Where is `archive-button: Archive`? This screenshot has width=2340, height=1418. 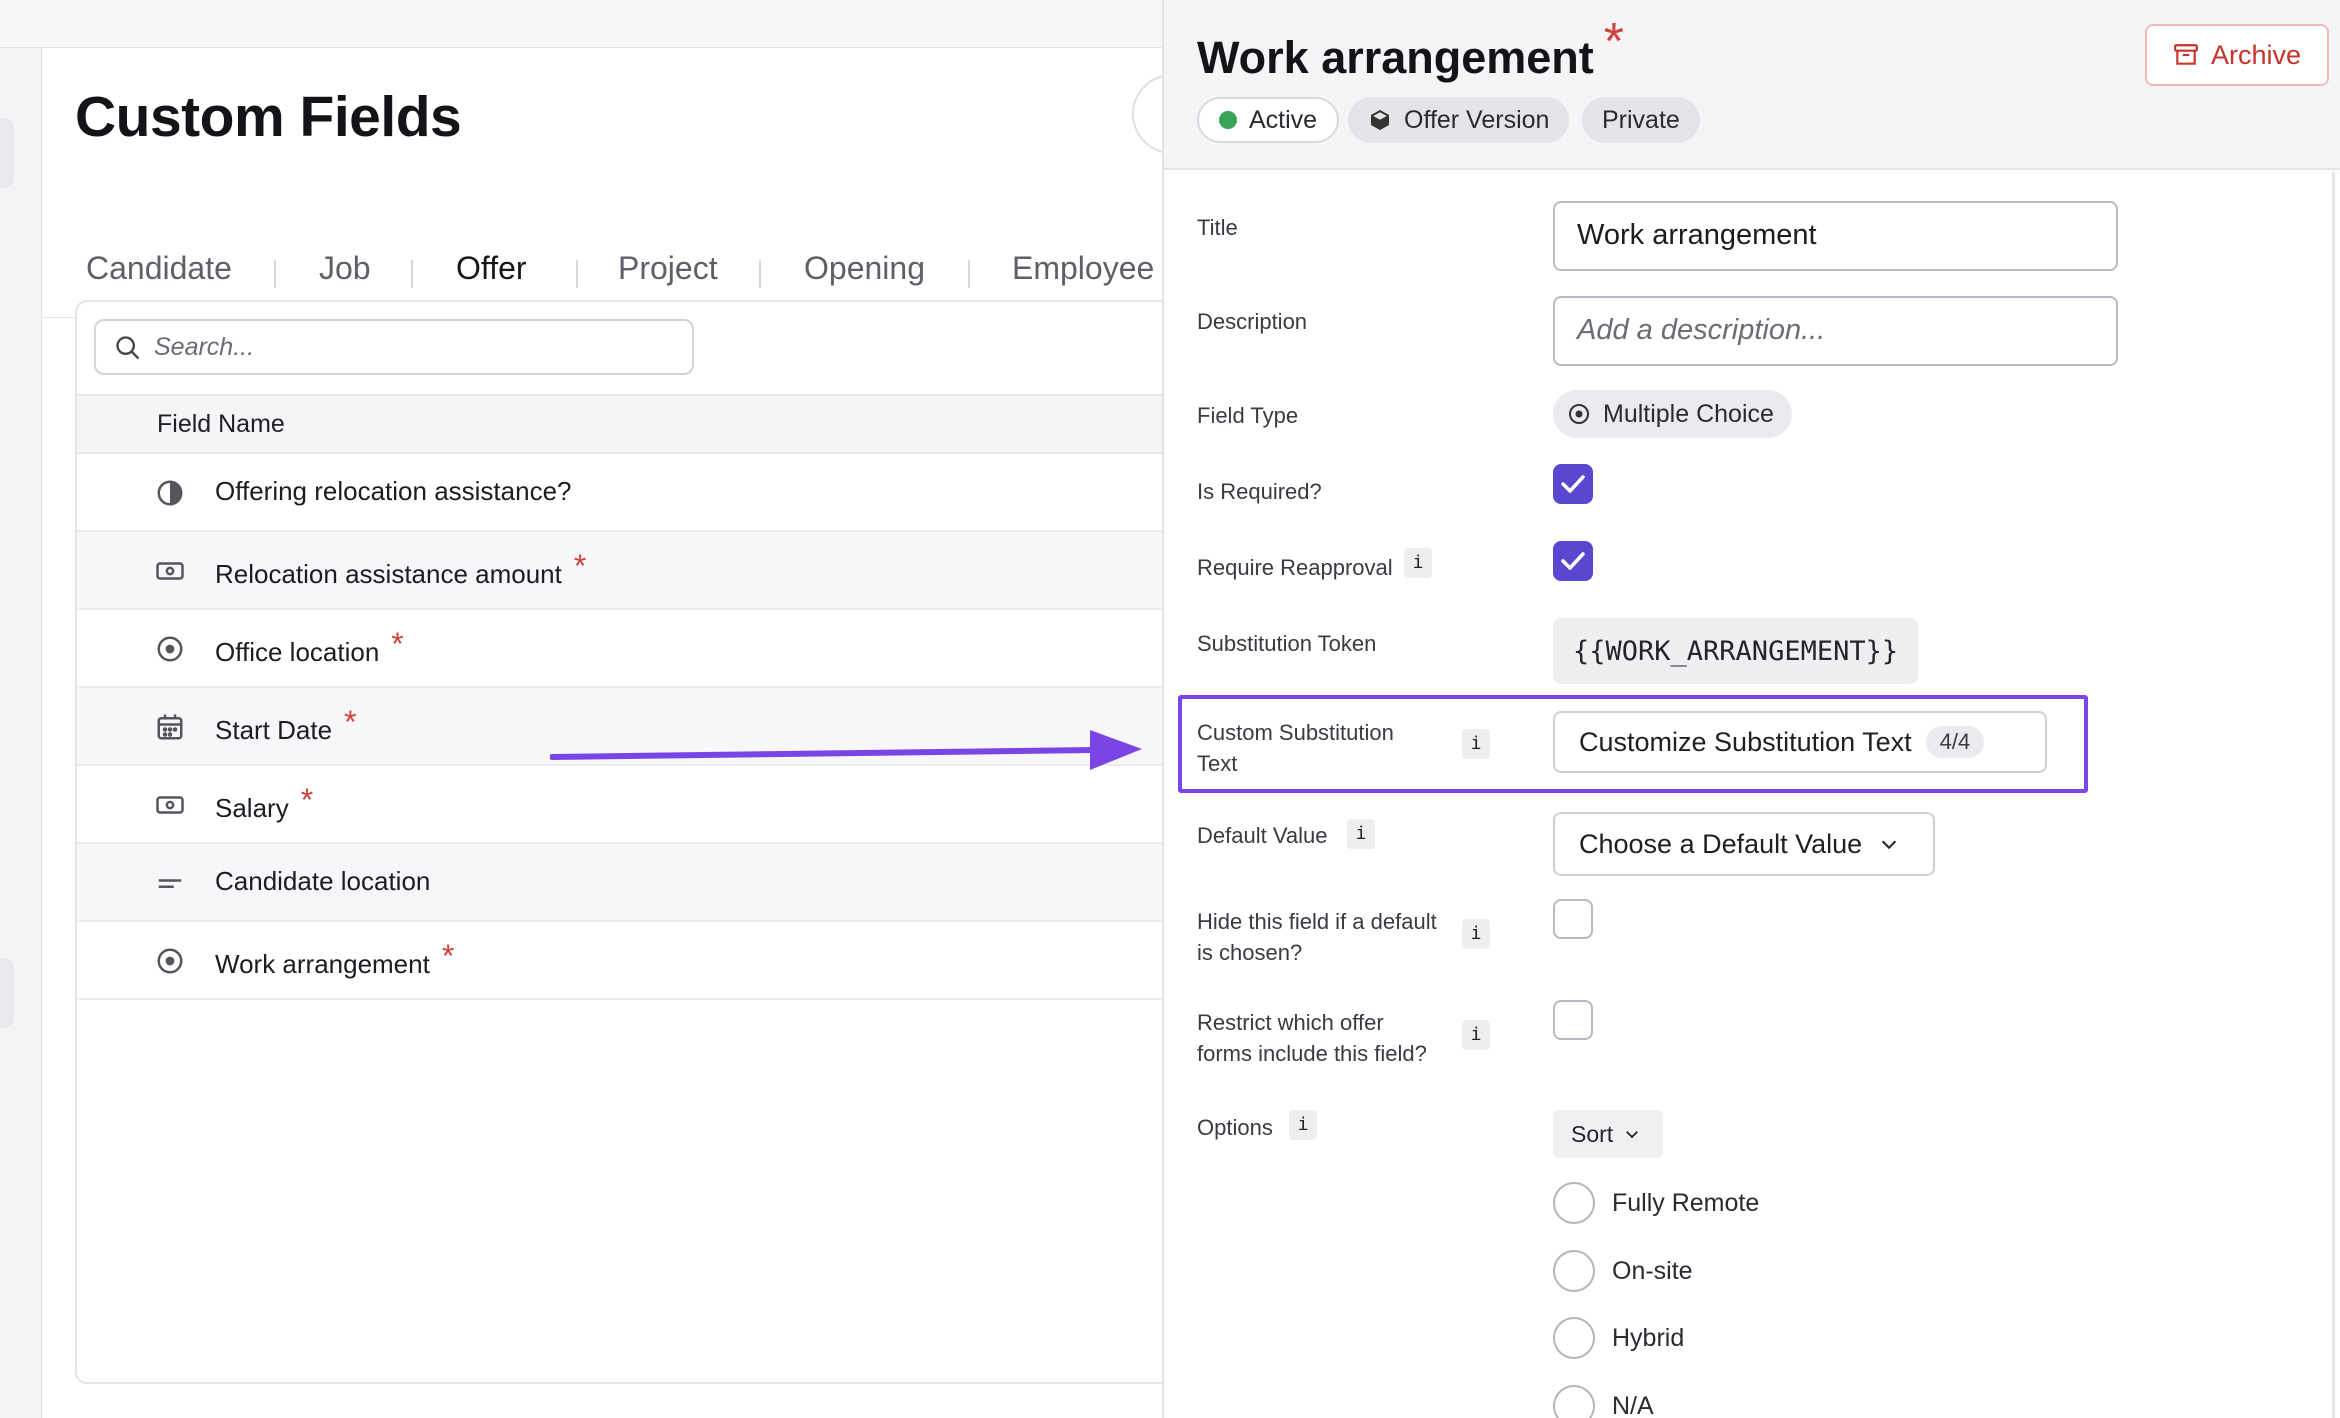 archive-button: Archive is located at coordinates (2237, 55).